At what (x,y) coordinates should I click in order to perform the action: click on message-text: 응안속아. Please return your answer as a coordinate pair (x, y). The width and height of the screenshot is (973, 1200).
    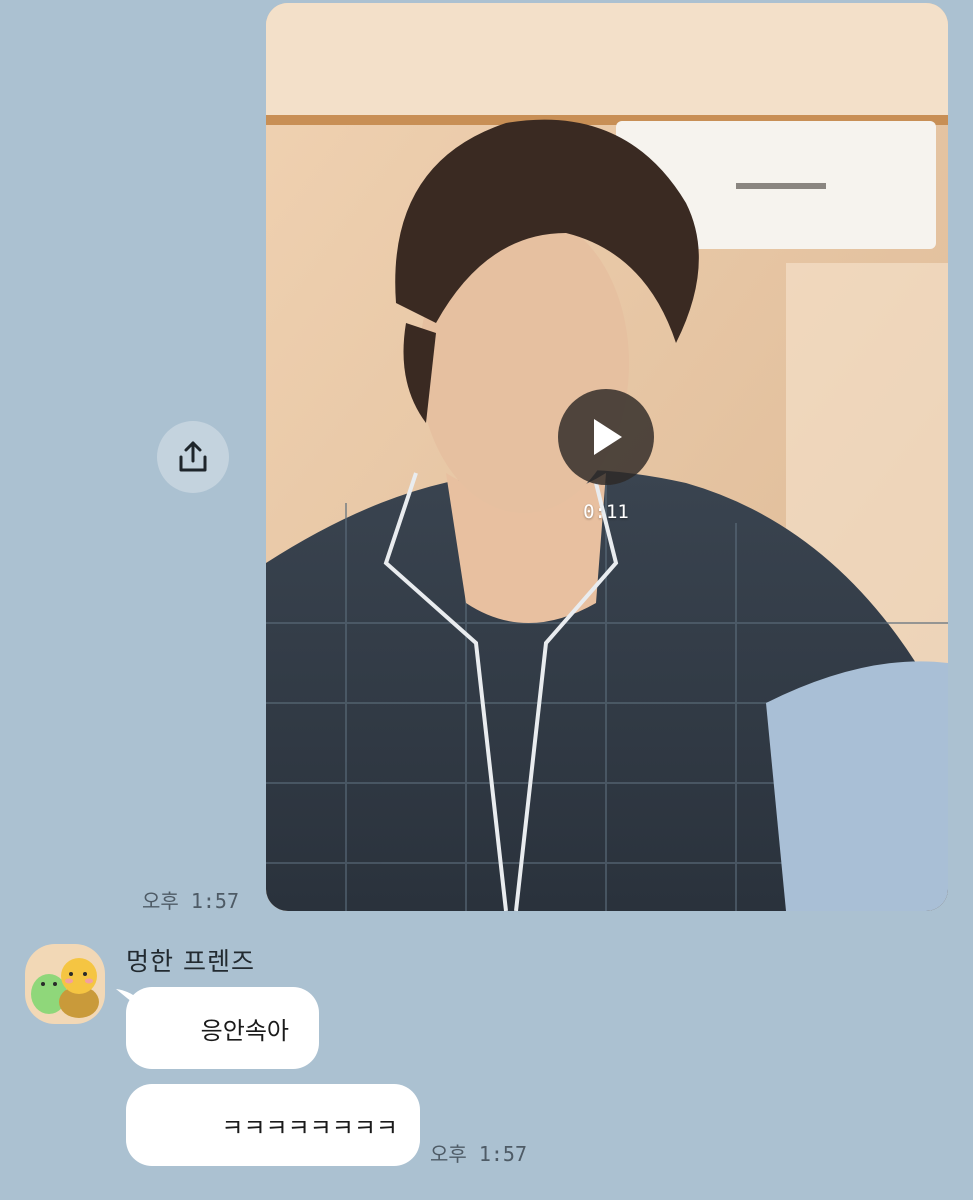
    Looking at the image, I should click on (244, 1030).